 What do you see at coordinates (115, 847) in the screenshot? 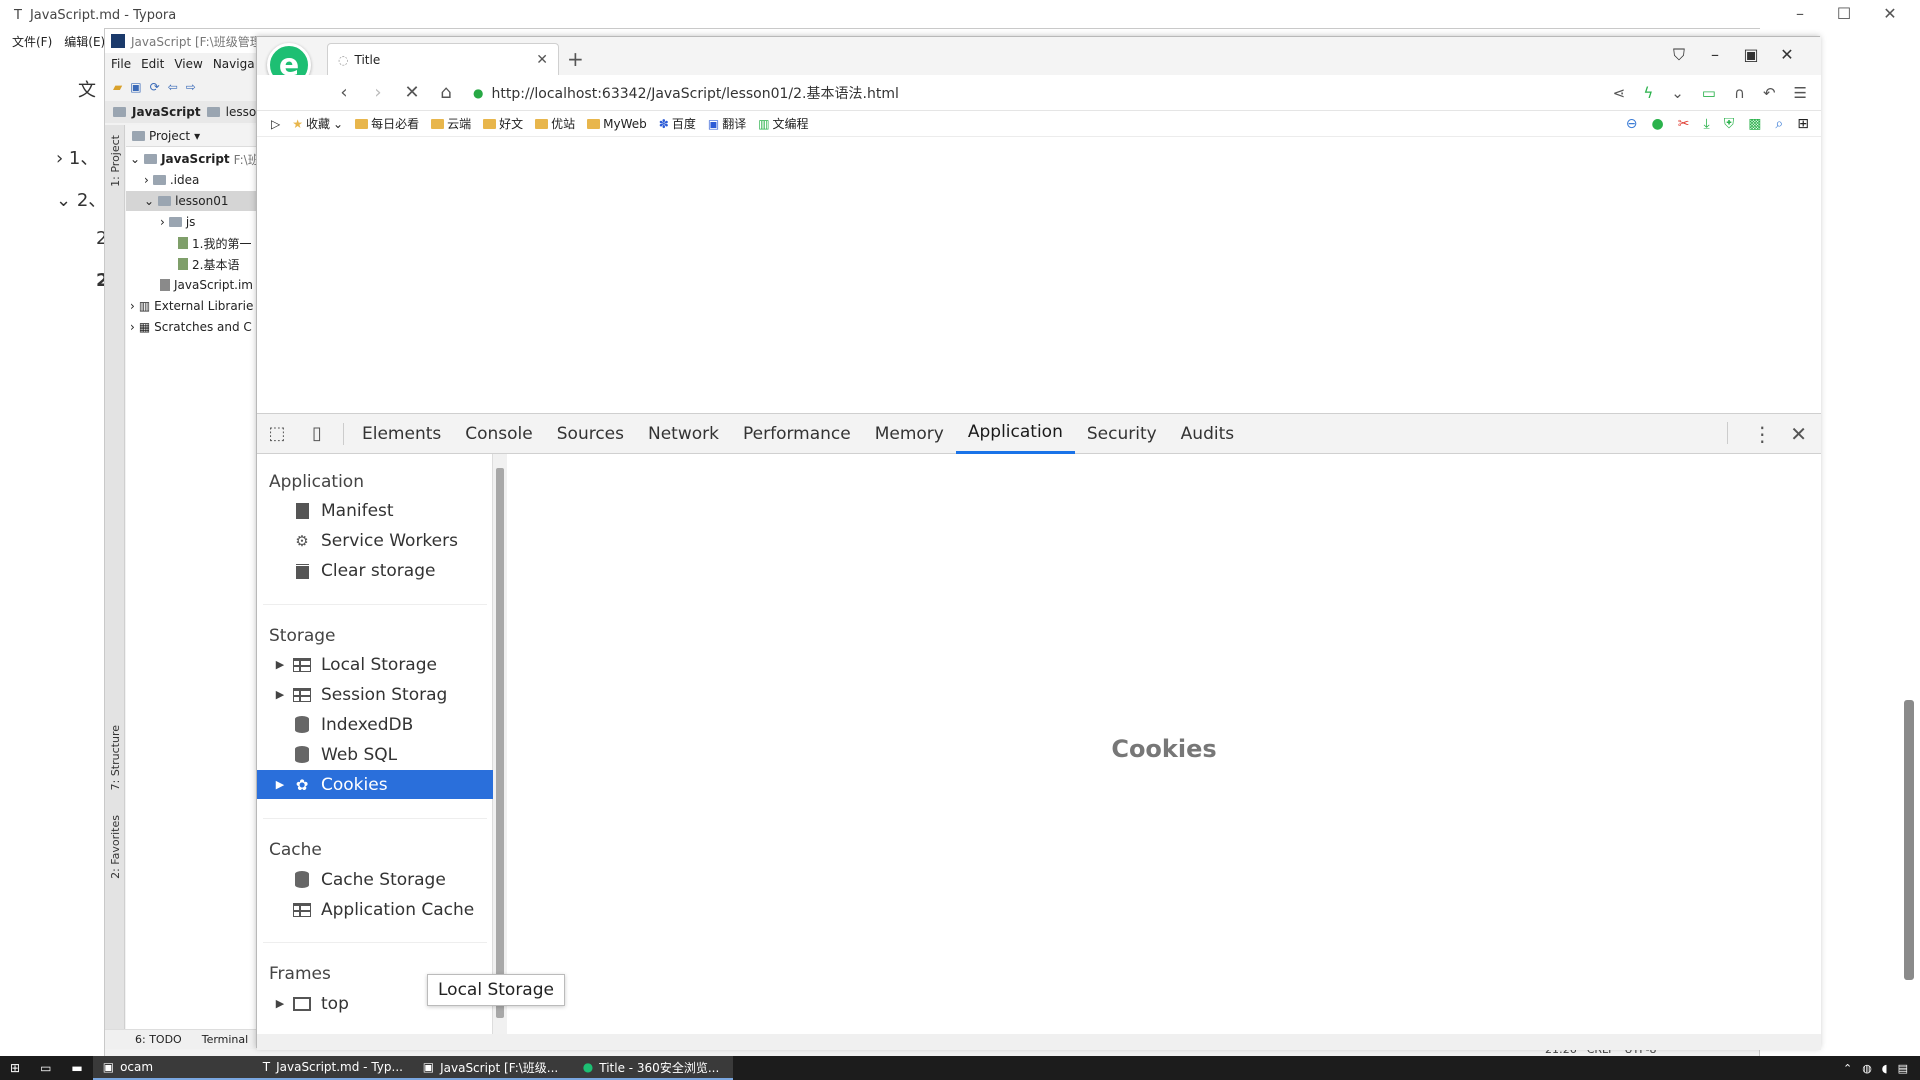
I see `tool-tab-favorites: 2: Favorites` at bounding box center [115, 847].